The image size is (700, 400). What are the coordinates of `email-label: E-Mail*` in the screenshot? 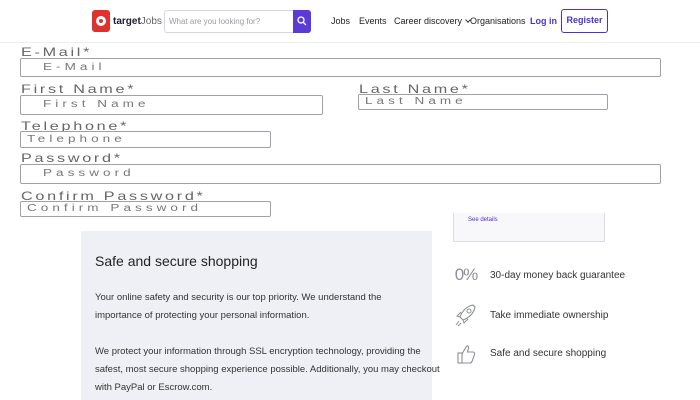 It's located at (57, 52).